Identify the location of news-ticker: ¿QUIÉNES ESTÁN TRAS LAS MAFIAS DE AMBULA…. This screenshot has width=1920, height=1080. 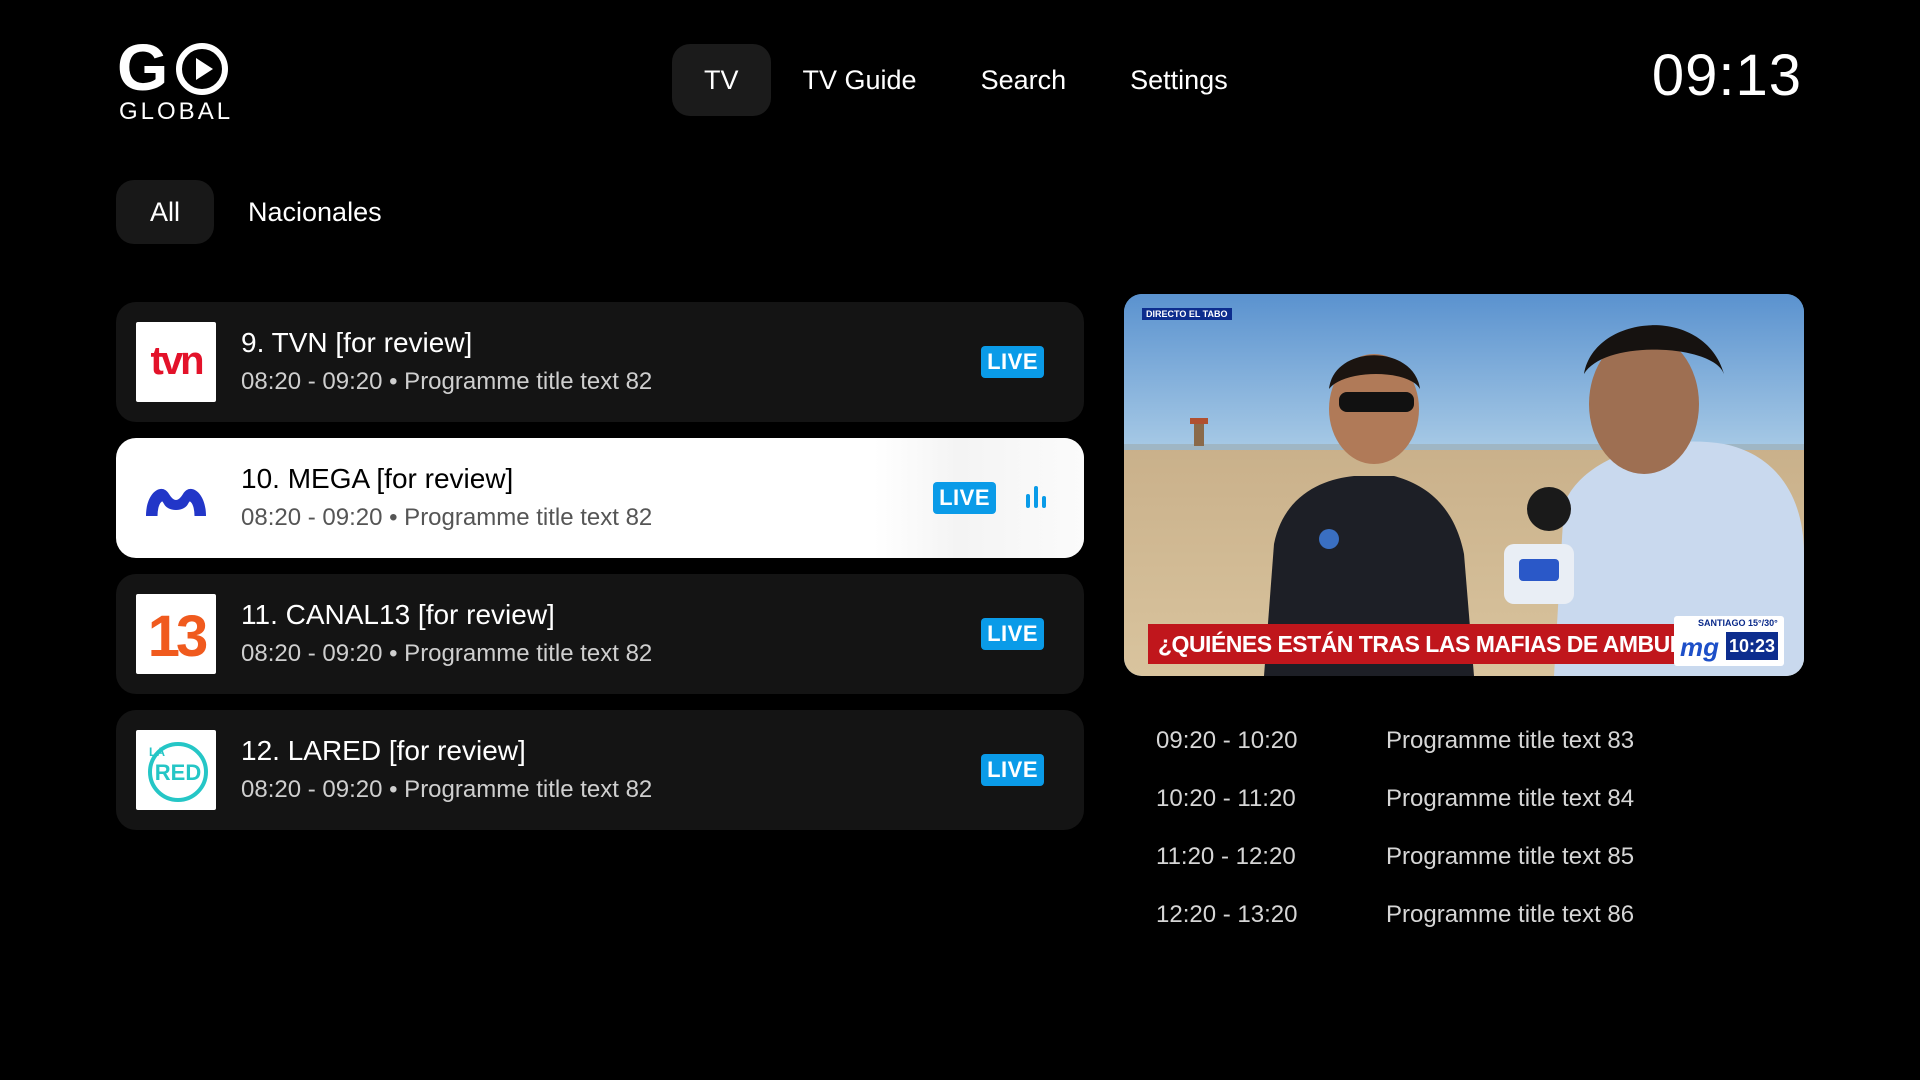
(1428, 644).